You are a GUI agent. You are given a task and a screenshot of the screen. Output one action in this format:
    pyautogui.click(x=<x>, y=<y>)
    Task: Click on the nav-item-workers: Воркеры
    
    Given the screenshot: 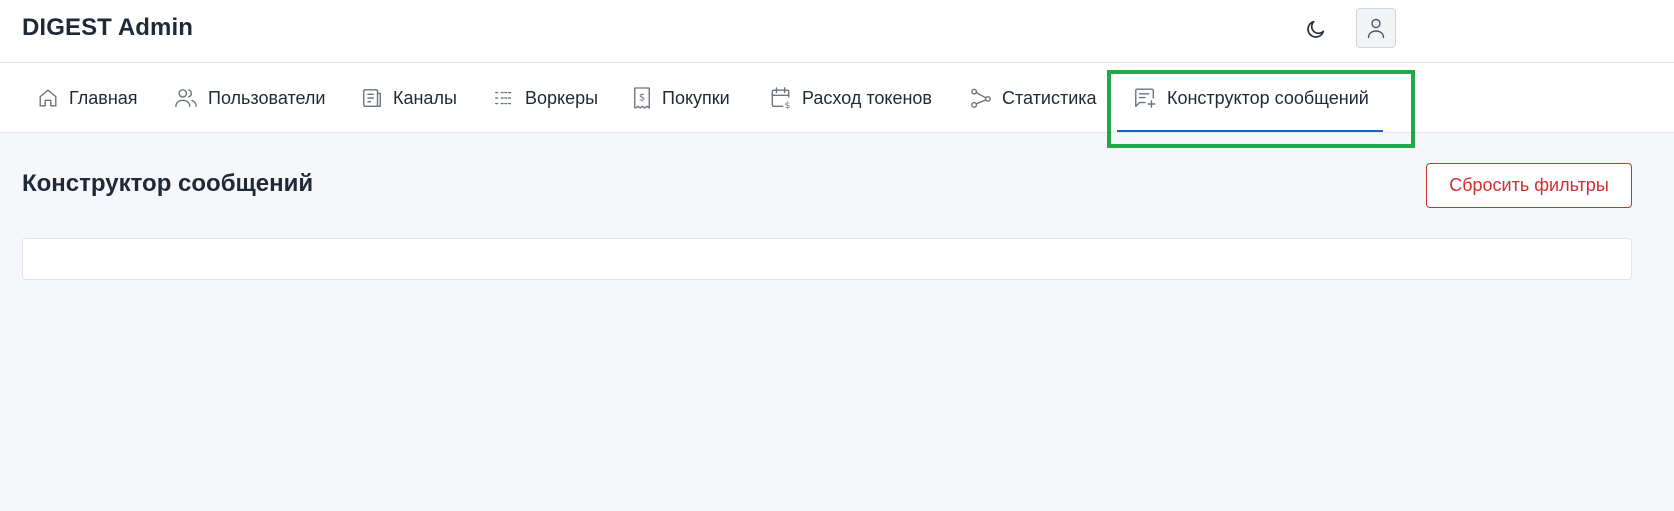 What is the action you would take?
    pyautogui.click(x=545, y=98)
    